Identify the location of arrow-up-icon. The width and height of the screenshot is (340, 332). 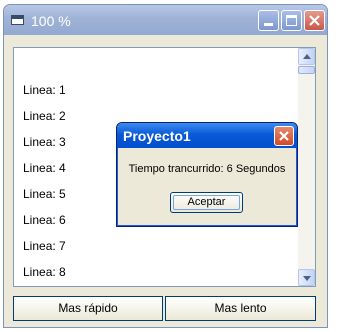
(307, 56).